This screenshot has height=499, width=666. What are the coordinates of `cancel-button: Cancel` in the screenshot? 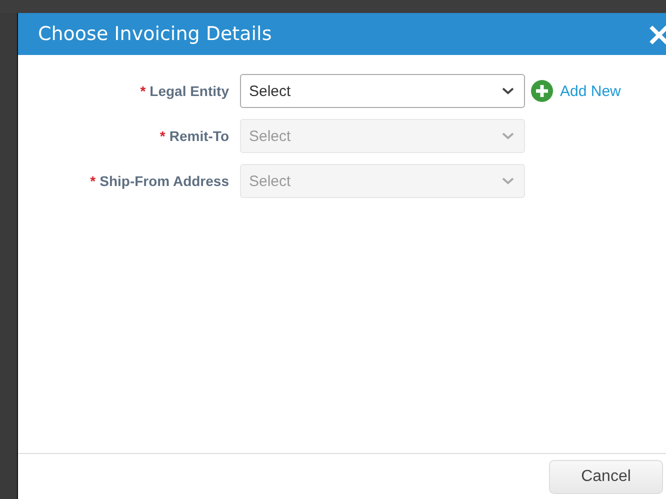 It's located at (606, 477).